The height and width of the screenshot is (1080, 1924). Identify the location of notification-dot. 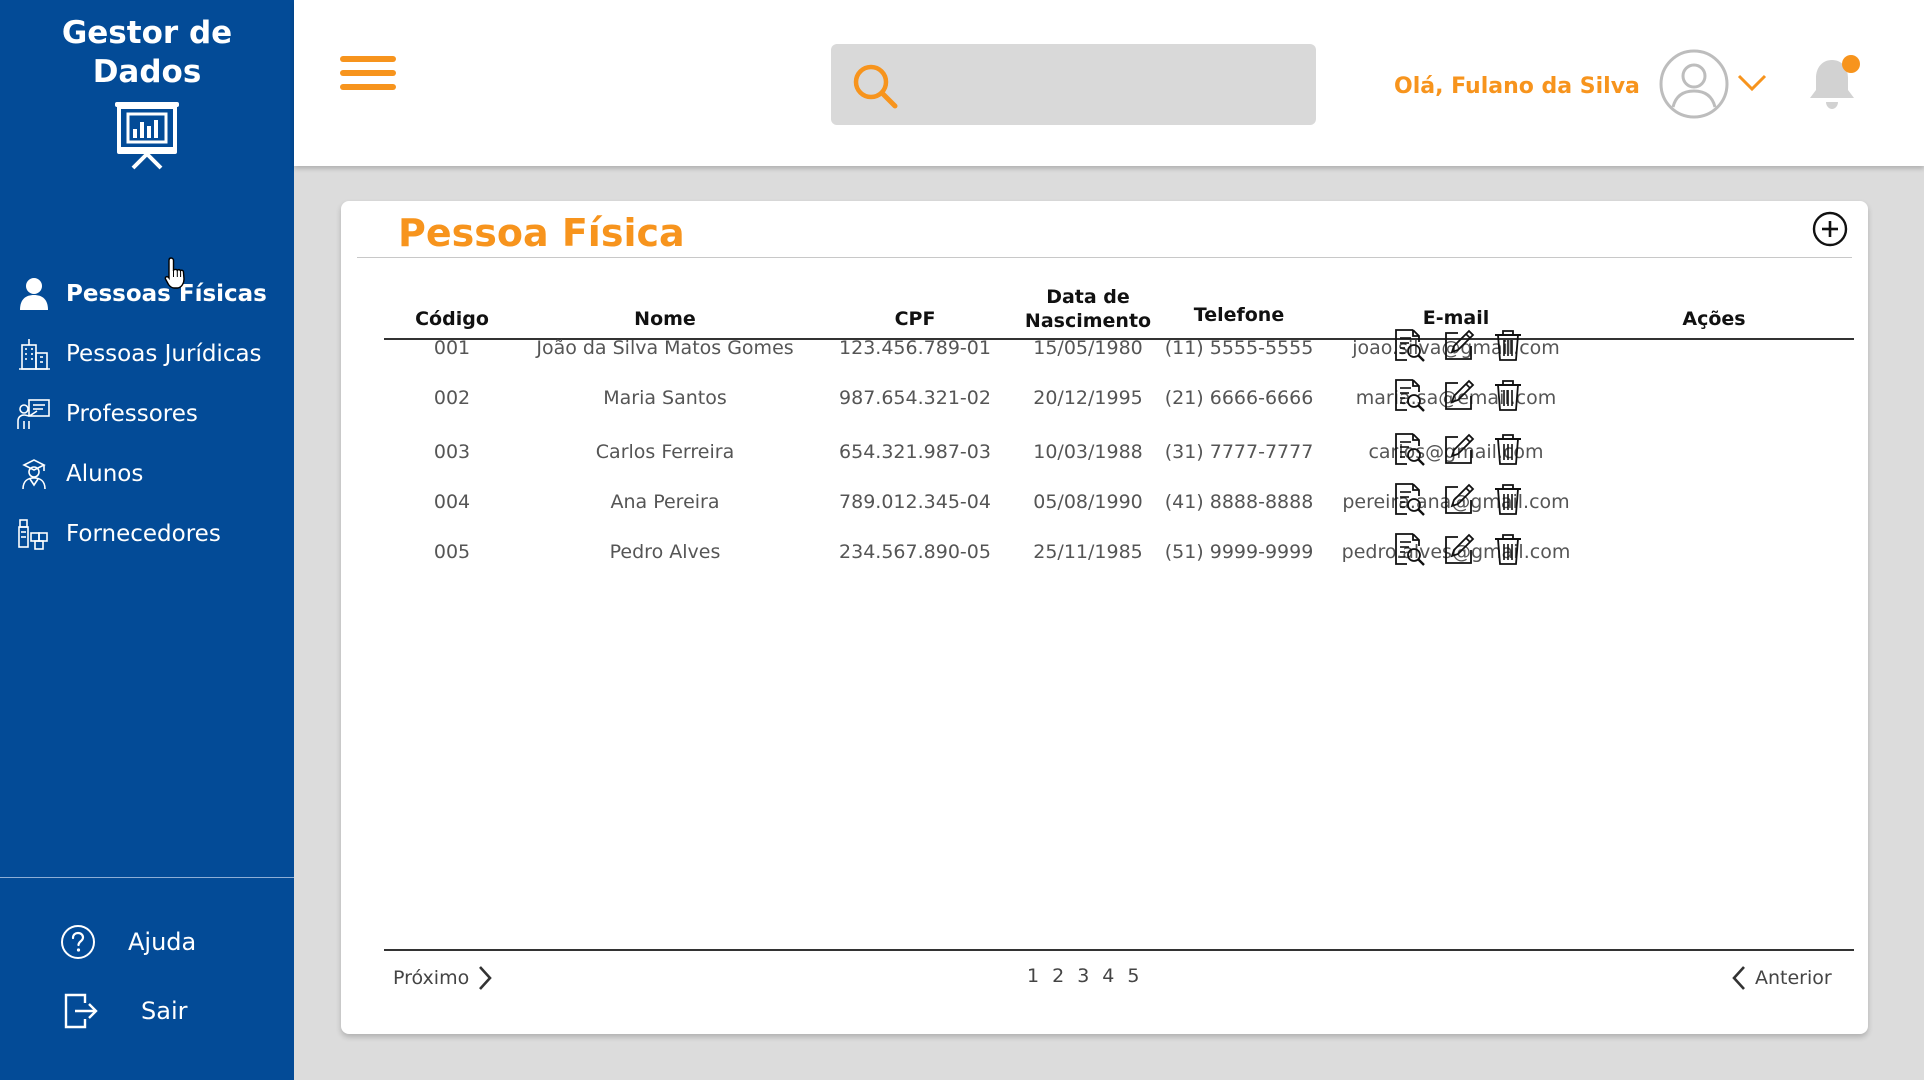
(1851, 64).